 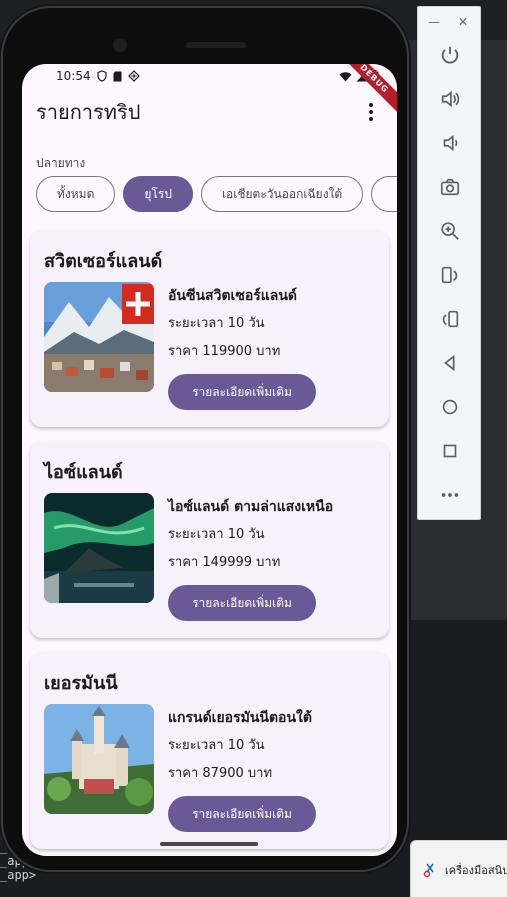 I want to click on volume-up-icon, so click(x=450, y=99).